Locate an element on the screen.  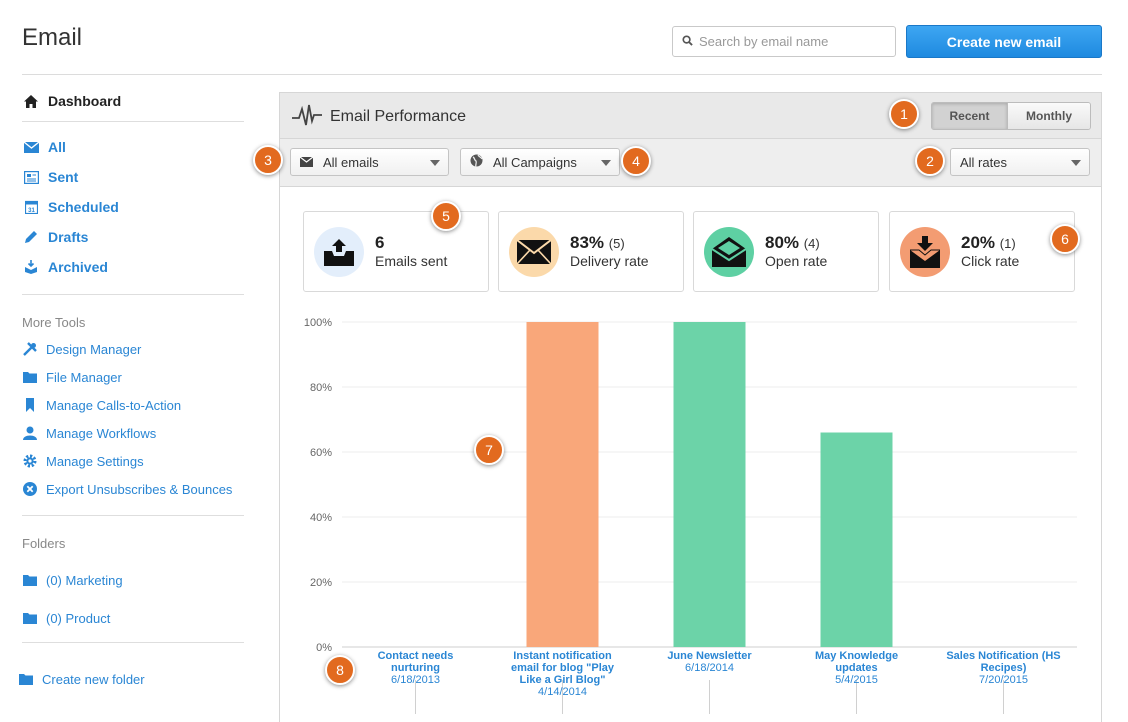
annotation-badge-2: 2 is located at coordinates (930, 161).